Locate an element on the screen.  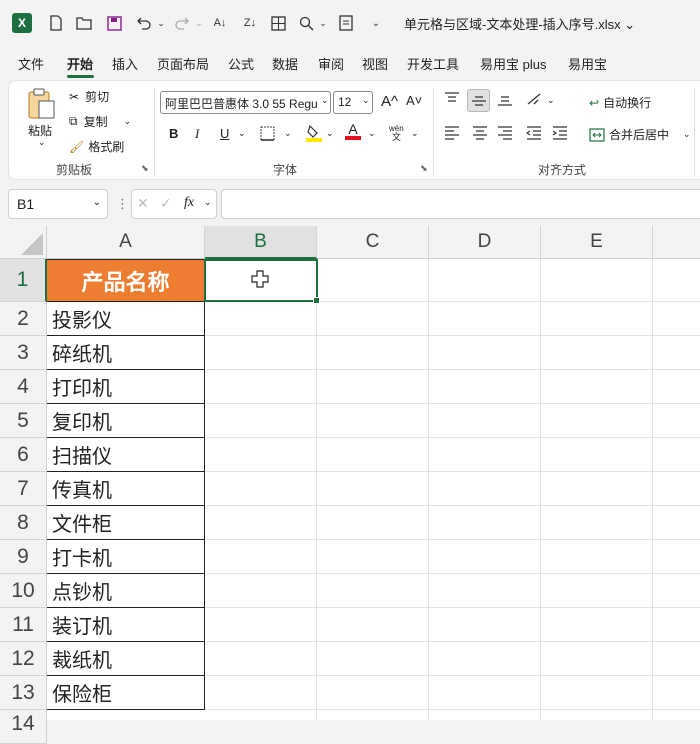
document-title: 单元格与区域-文本处理-插入序号.xlsx ⌄ is located at coordinates (519, 23).